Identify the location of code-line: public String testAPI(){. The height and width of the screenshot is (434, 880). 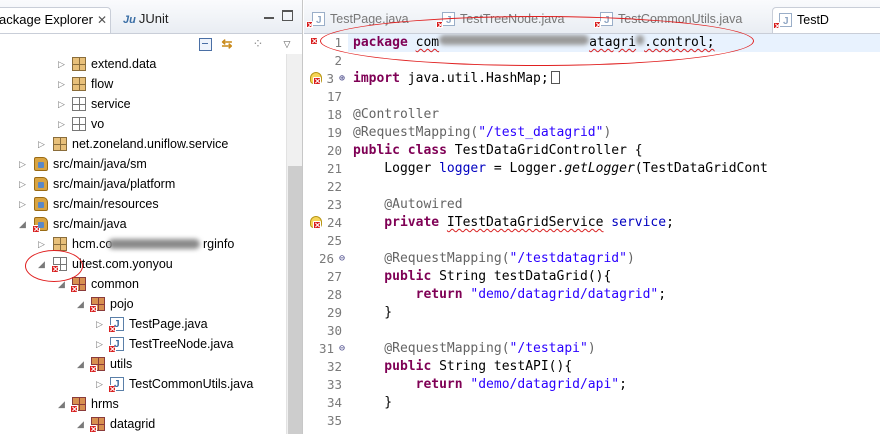
(462, 367).